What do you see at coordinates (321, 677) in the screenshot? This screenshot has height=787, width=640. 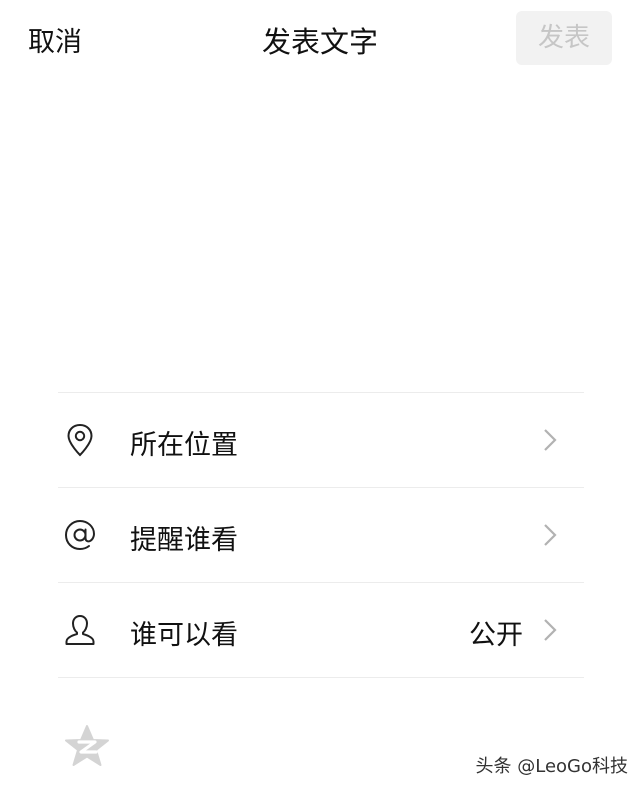 I see `divider` at bounding box center [321, 677].